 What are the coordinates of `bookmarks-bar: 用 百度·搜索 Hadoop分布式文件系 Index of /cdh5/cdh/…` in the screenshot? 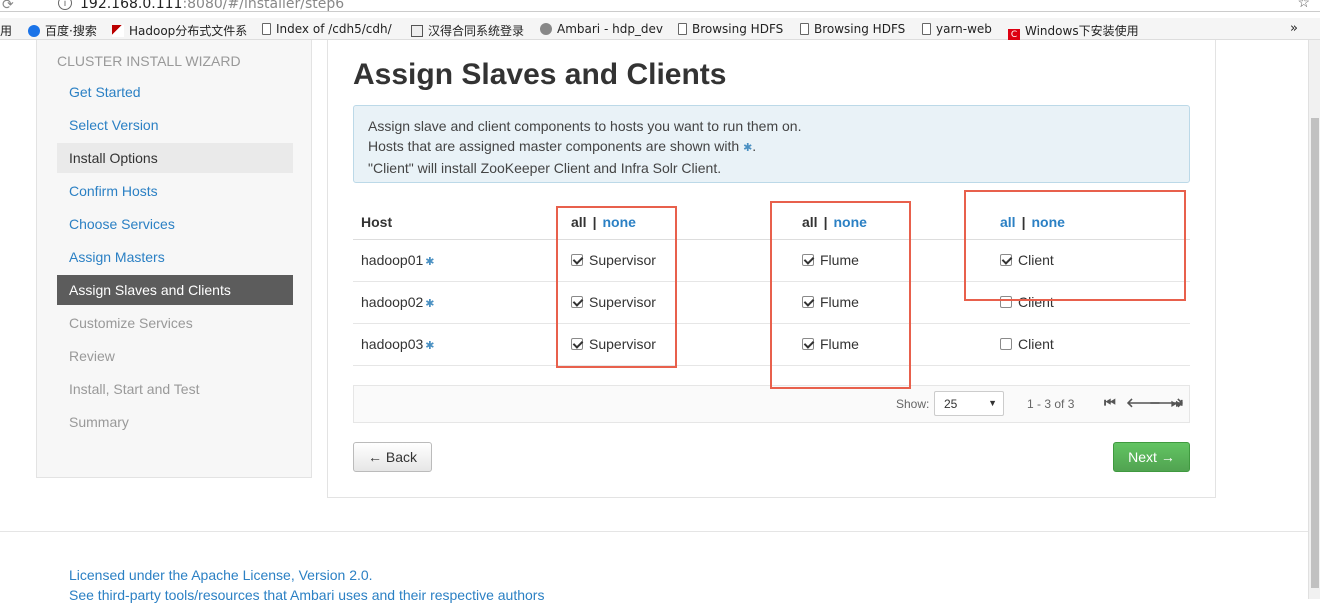 It's located at (660, 29).